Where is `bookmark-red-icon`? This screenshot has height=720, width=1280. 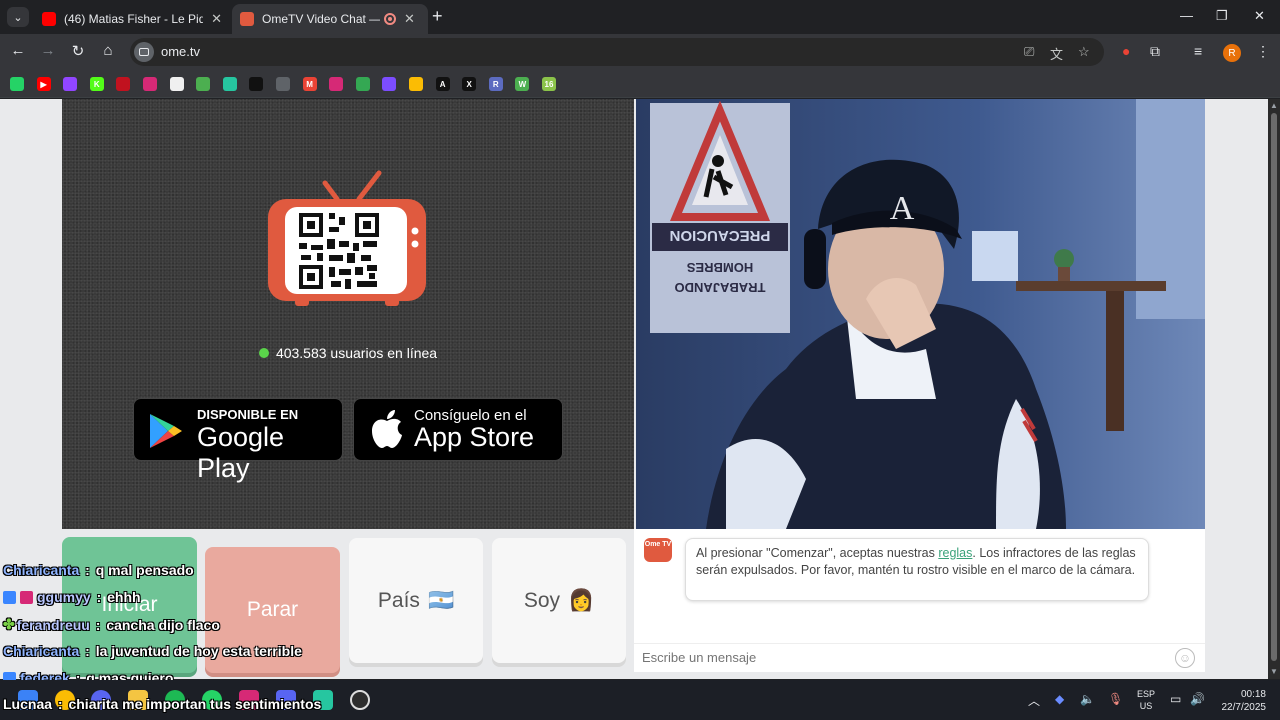 bookmark-red-icon is located at coordinates (123, 84).